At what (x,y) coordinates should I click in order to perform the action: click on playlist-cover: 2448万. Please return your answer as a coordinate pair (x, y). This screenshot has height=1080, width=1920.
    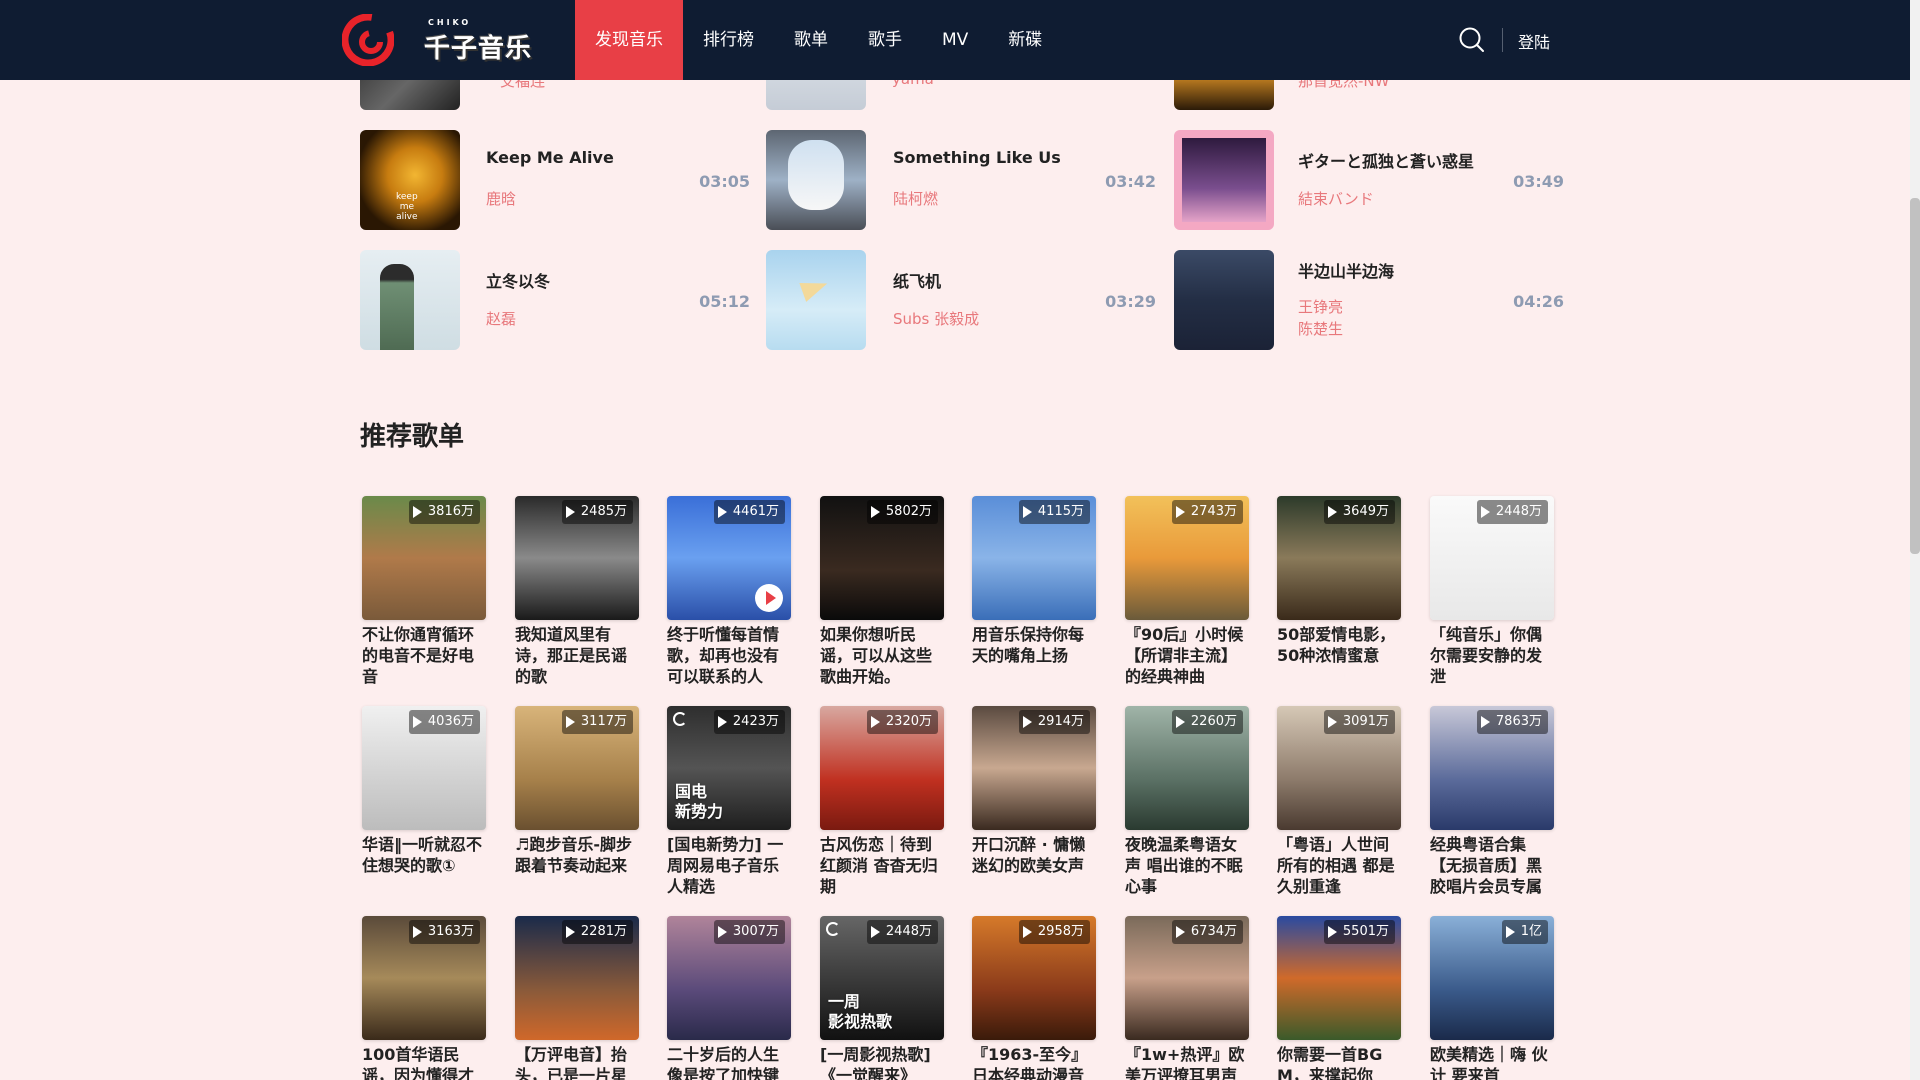
    Looking at the image, I should click on (1492, 558).